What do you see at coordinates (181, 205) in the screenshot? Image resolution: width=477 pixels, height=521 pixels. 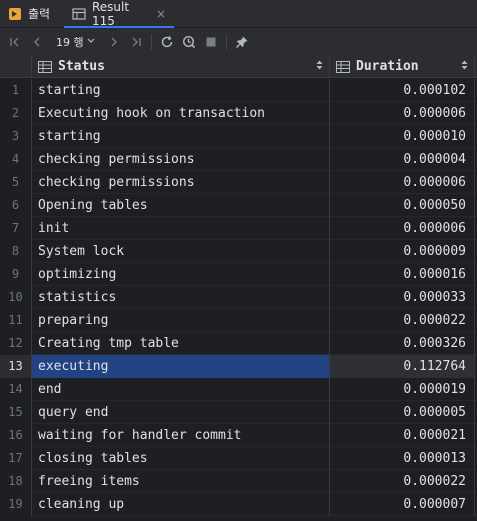 I see `status-cell: Opening tables` at bounding box center [181, 205].